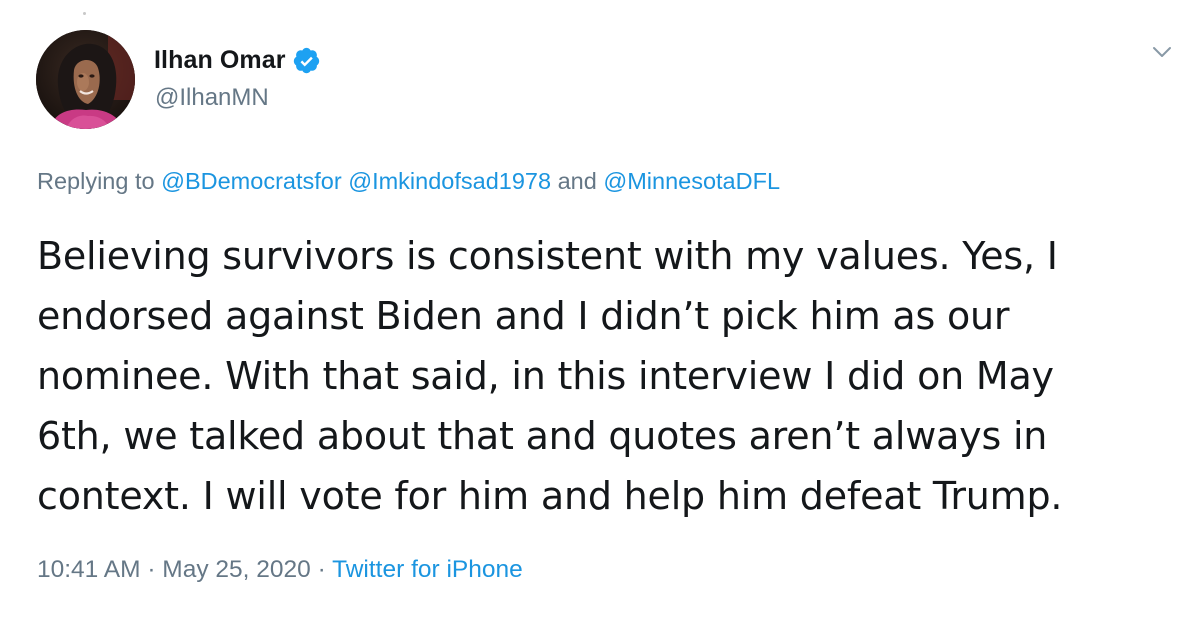  I want to click on author-name-row: Ilhan Omar, so click(237, 60).